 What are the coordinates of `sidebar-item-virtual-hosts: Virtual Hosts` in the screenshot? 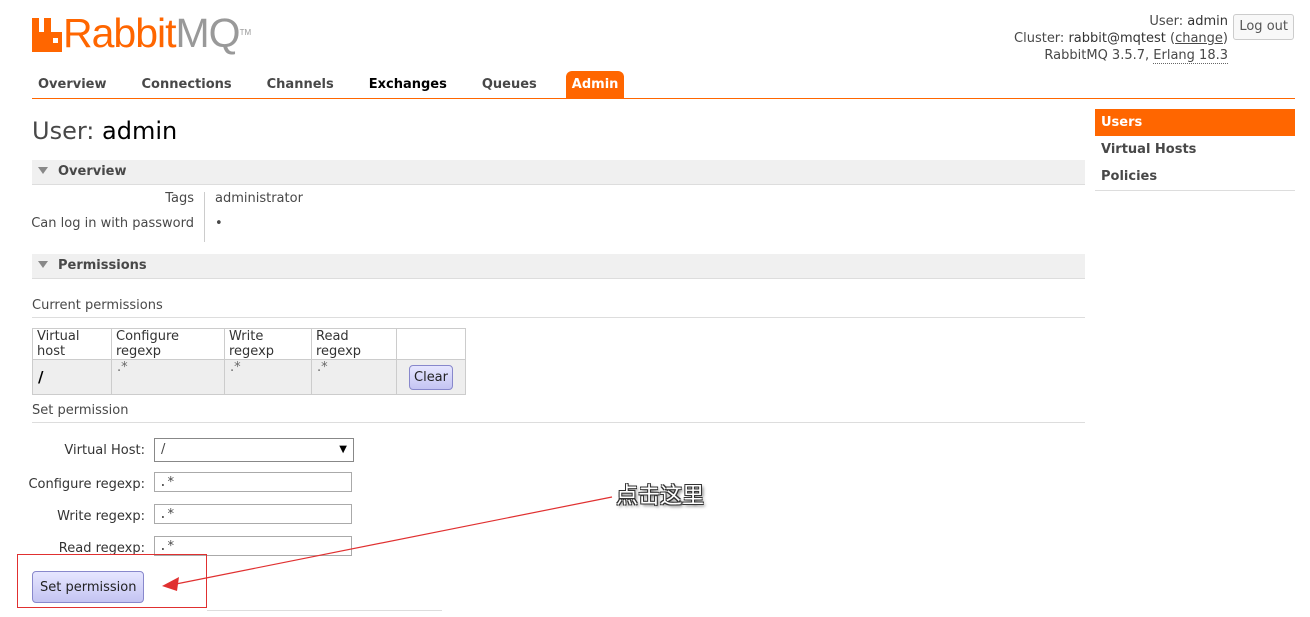 It's located at (1195, 149).